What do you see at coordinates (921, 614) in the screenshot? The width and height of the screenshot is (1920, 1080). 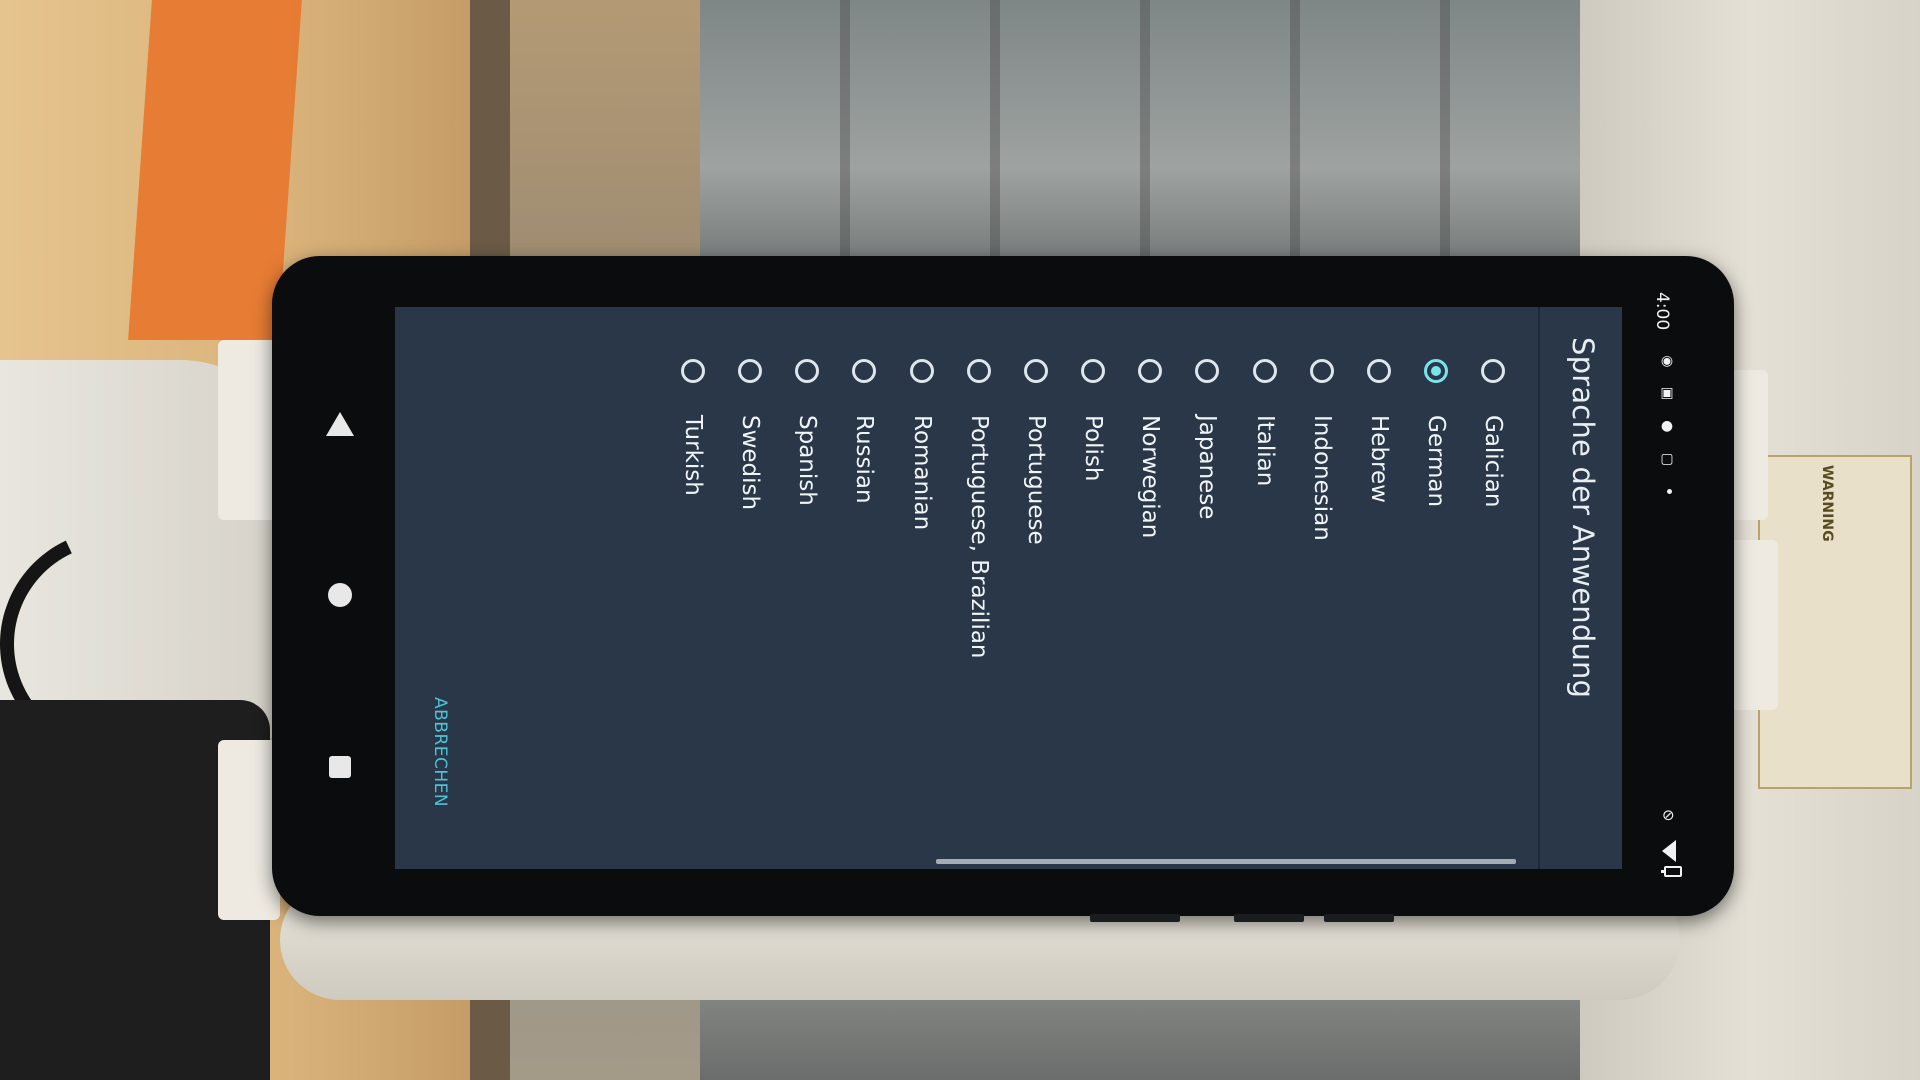 I see `language-option: Romanian` at bounding box center [921, 614].